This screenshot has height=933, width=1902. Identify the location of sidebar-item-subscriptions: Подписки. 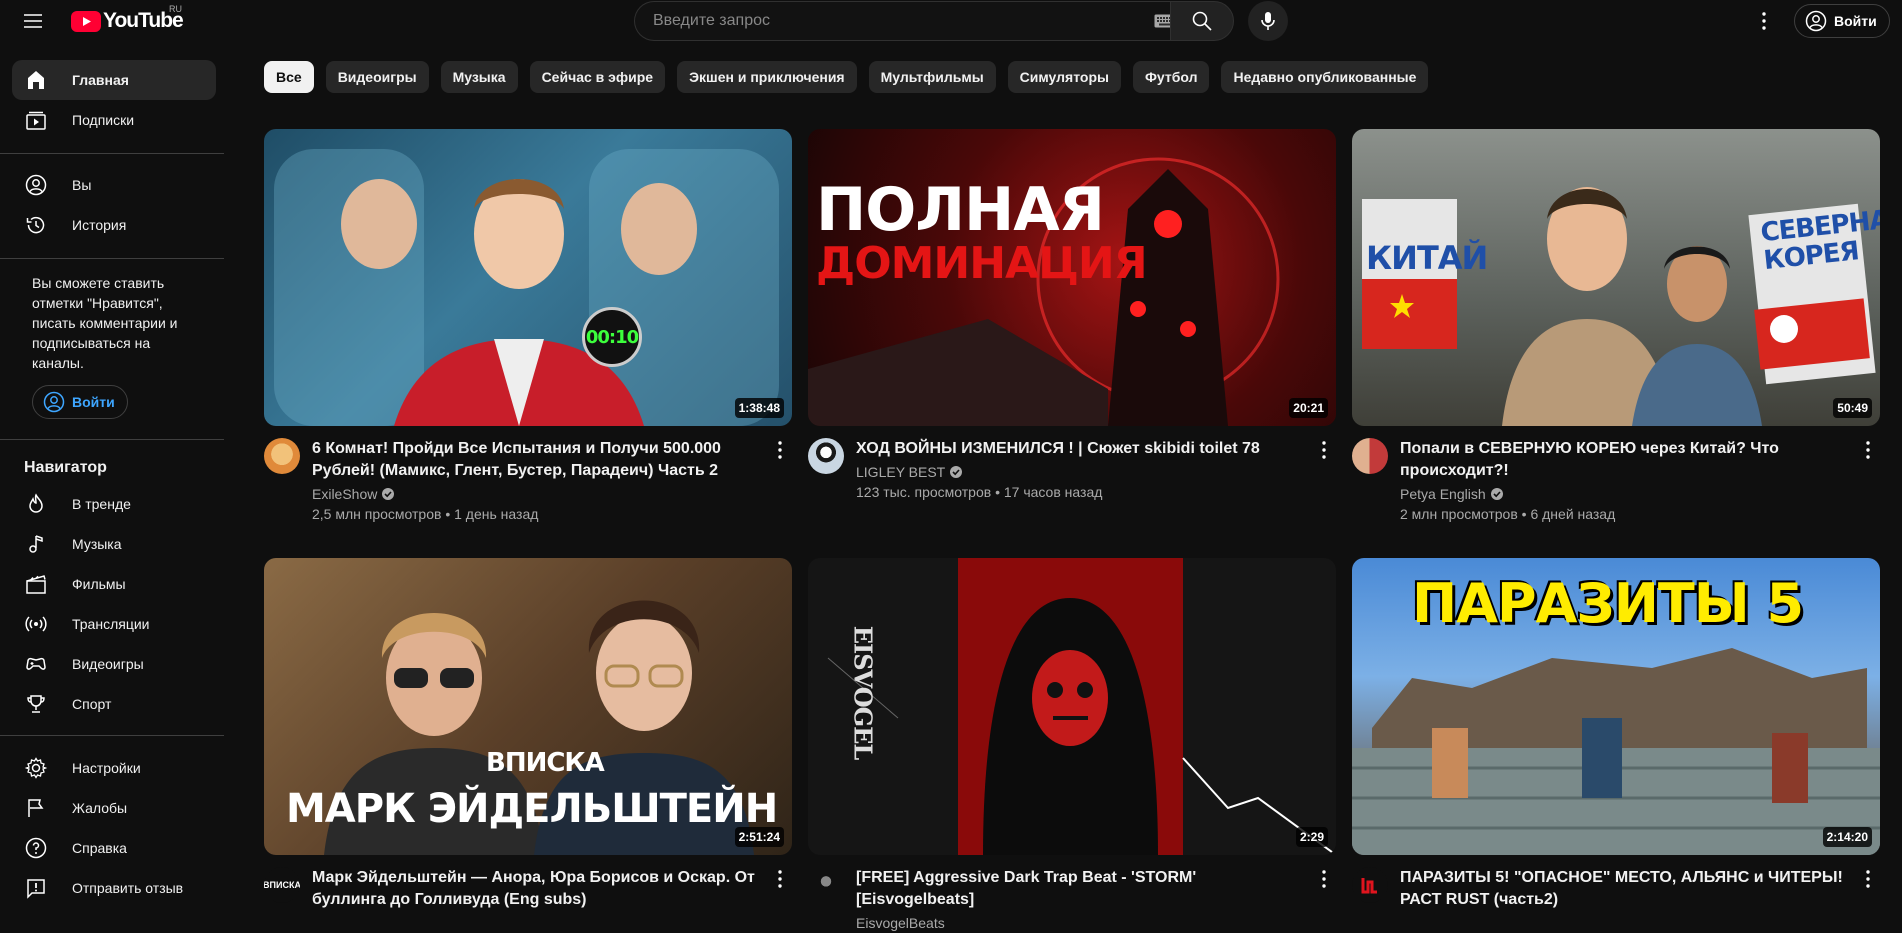
(114, 120).